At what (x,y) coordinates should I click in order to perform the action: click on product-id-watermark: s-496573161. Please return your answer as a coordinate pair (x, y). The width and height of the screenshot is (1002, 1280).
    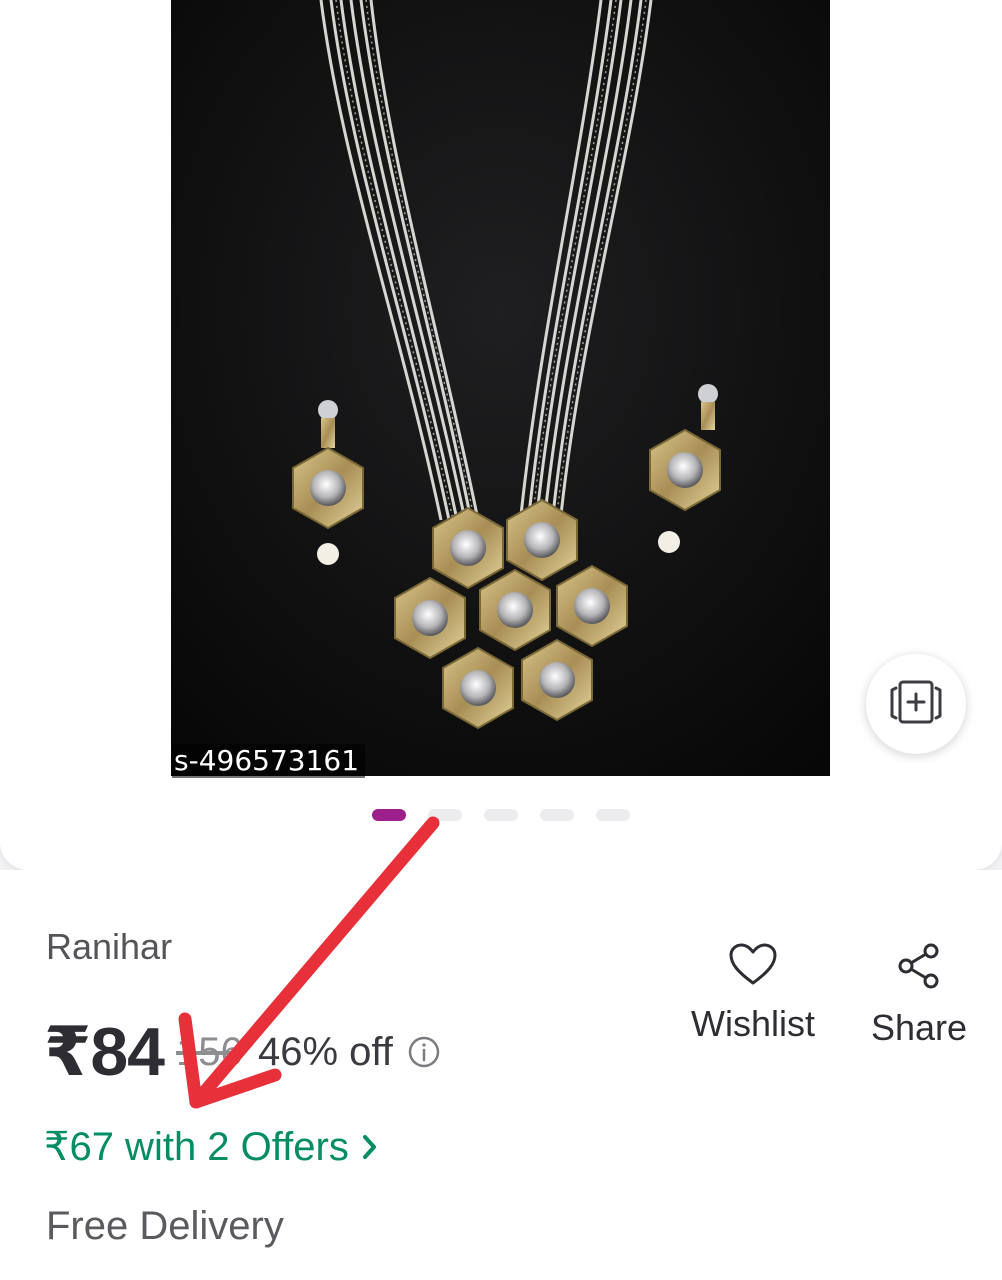
    Looking at the image, I should click on (269, 761).